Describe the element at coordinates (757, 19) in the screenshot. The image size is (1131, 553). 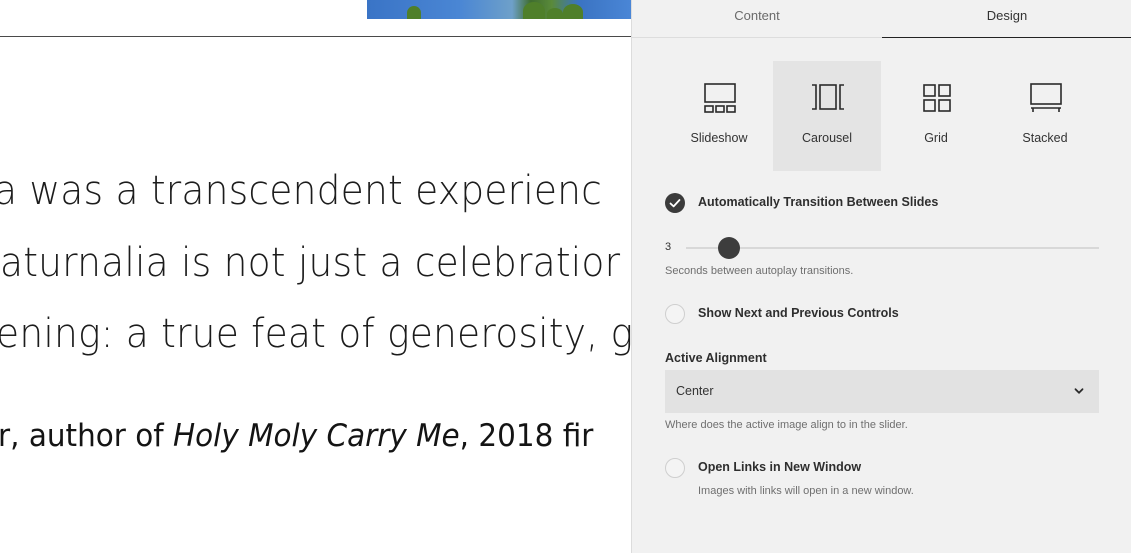
I see `tab-content: Content` at that location.